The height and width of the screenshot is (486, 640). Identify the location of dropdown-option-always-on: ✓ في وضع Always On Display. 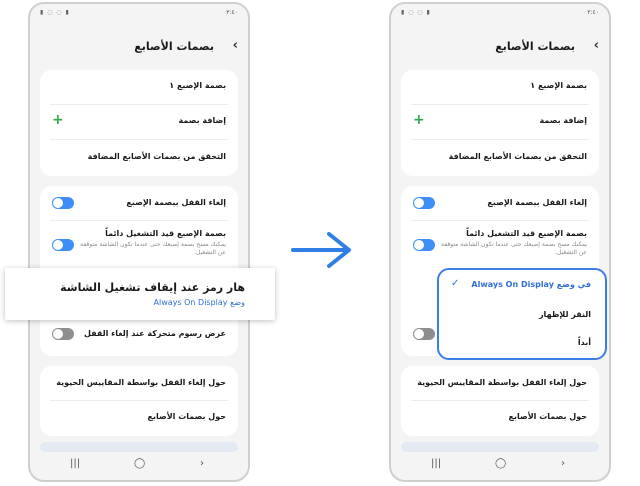
(522, 286).